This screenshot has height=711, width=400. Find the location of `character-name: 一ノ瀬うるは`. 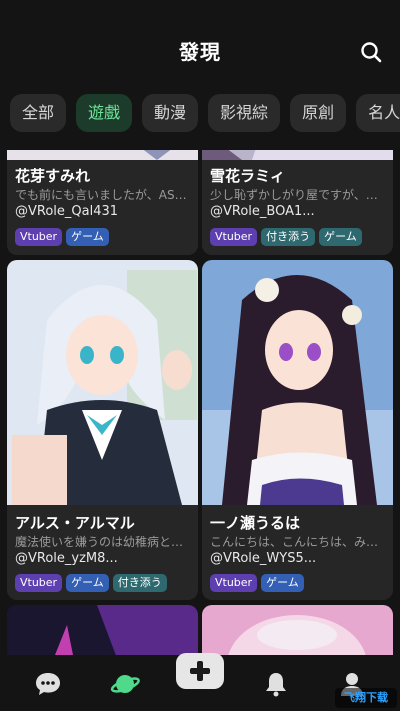

character-name: 一ノ瀬うるは is located at coordinates (255, 523).